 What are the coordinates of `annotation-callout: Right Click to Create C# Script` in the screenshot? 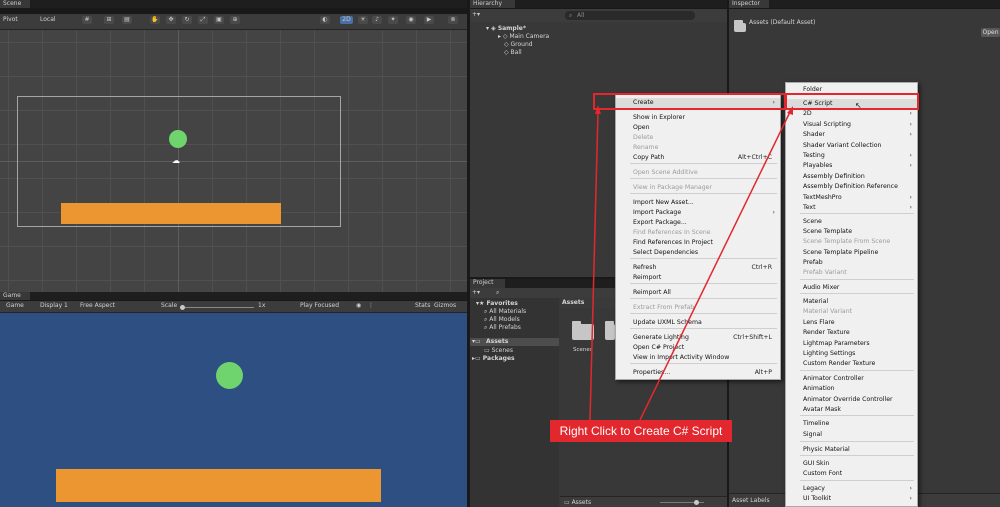 It's located at (641, 431).